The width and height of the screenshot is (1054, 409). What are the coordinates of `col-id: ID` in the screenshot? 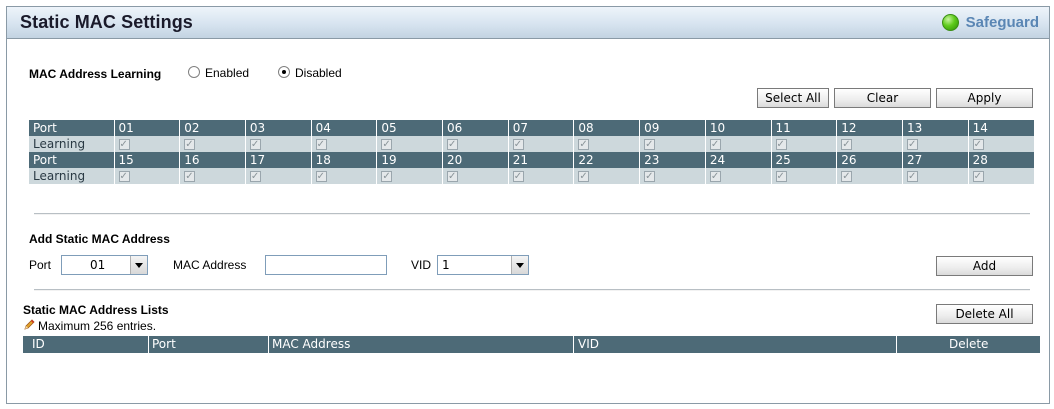 It's located at (38, 344).